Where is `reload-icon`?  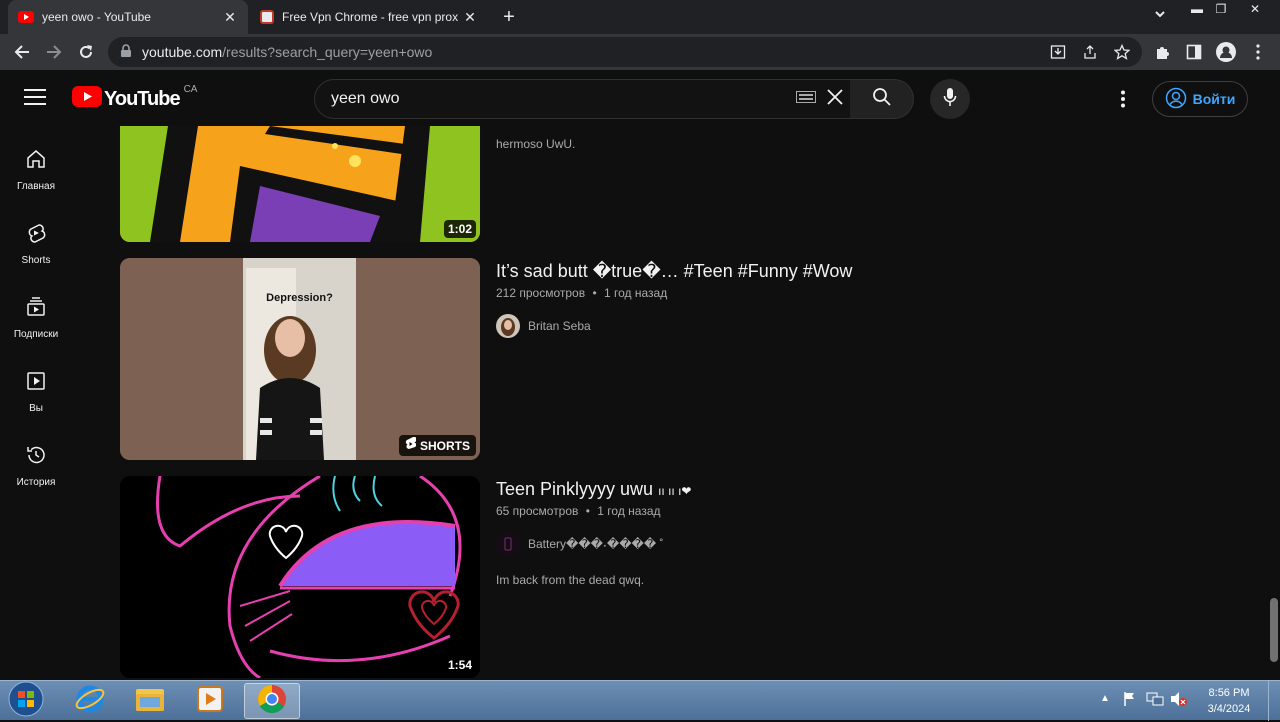
reload-icon is located at coordinates (86, 52).